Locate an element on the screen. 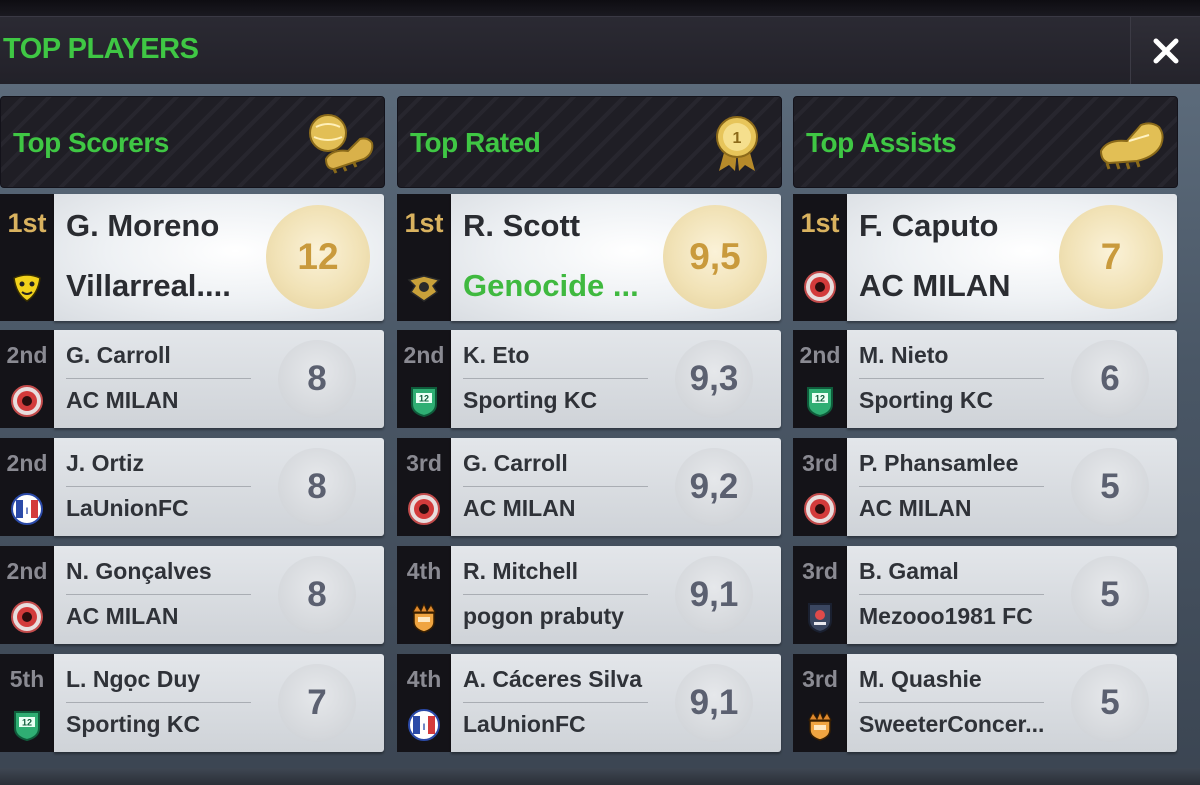 This screenshot has width=1200, height=785. player-name: J. Ortiz is located at coordinates (105, 463).